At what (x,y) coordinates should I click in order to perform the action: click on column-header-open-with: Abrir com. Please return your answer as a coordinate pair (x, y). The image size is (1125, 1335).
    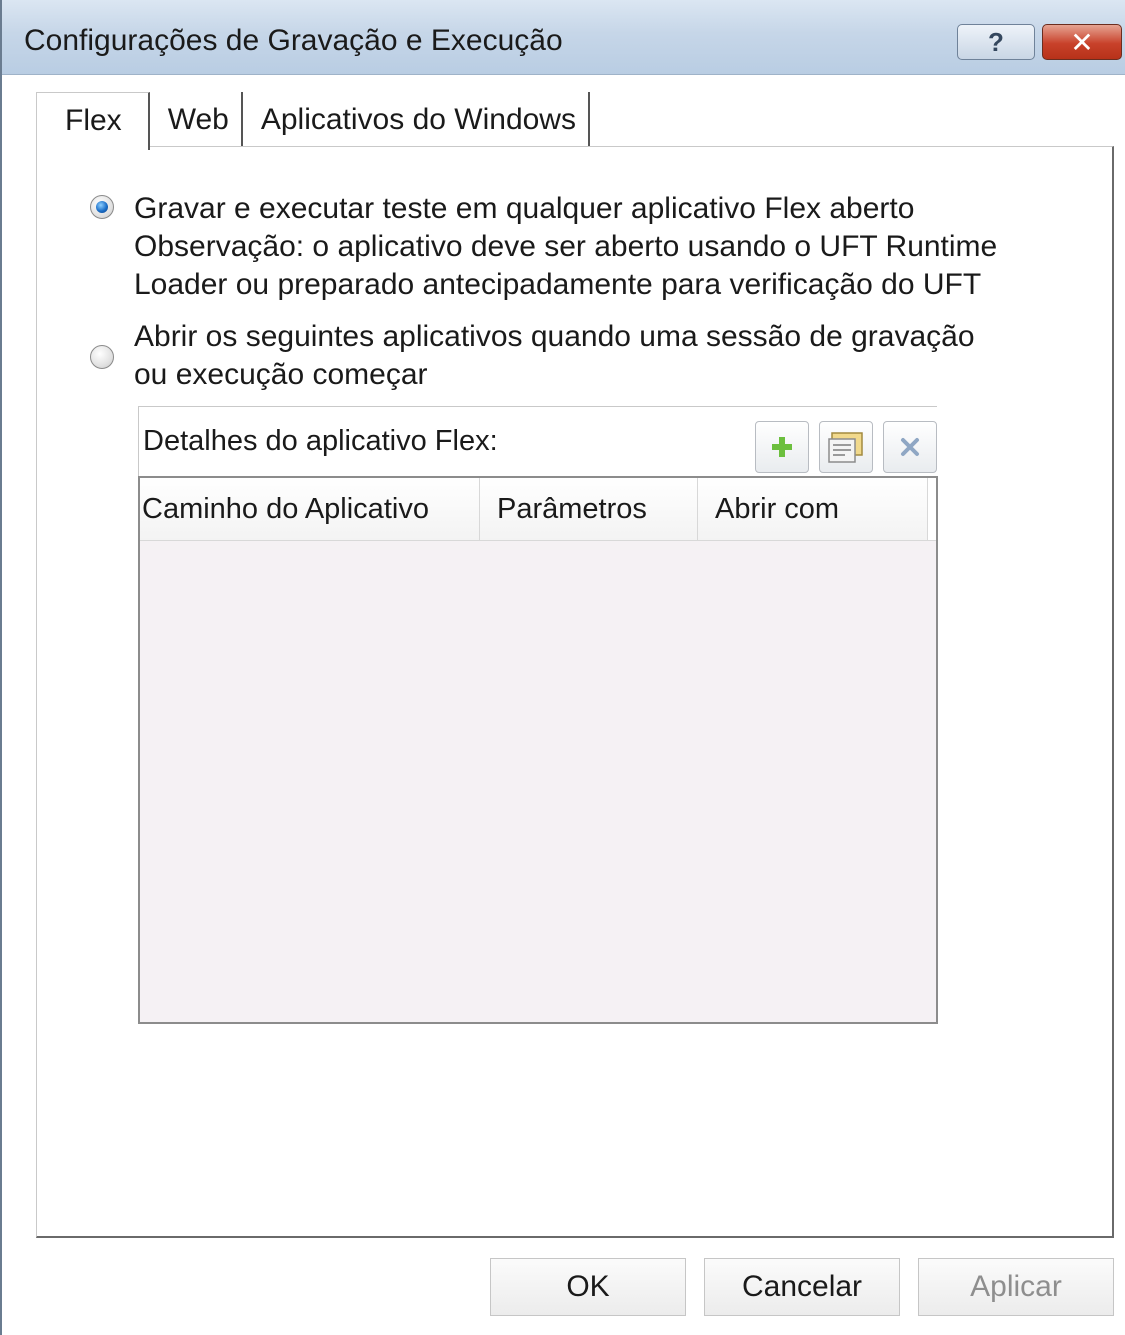
    Looking at the image, I should click on (813, 509).